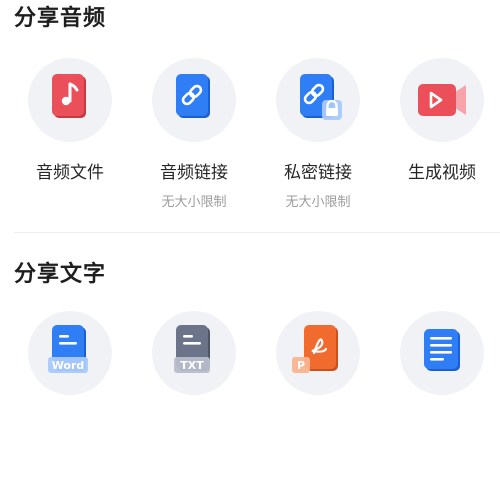 Image resolution: width=500 pixels, height=481 pixels. Describe the element at coordinates (440, 396) in the screenshot. I see `share-text-button` at that location.